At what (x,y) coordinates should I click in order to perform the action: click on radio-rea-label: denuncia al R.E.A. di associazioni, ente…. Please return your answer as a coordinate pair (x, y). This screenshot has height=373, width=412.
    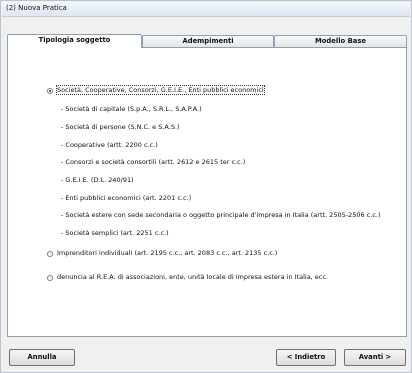
    Looking at the image, I should click on (192, 277).